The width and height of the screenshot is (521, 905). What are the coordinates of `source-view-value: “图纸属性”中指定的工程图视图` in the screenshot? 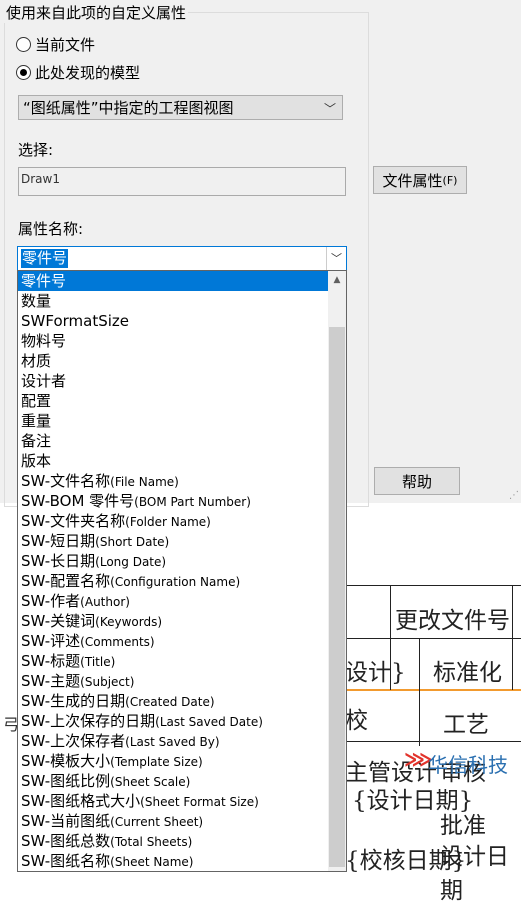 It's located at (128, 108).